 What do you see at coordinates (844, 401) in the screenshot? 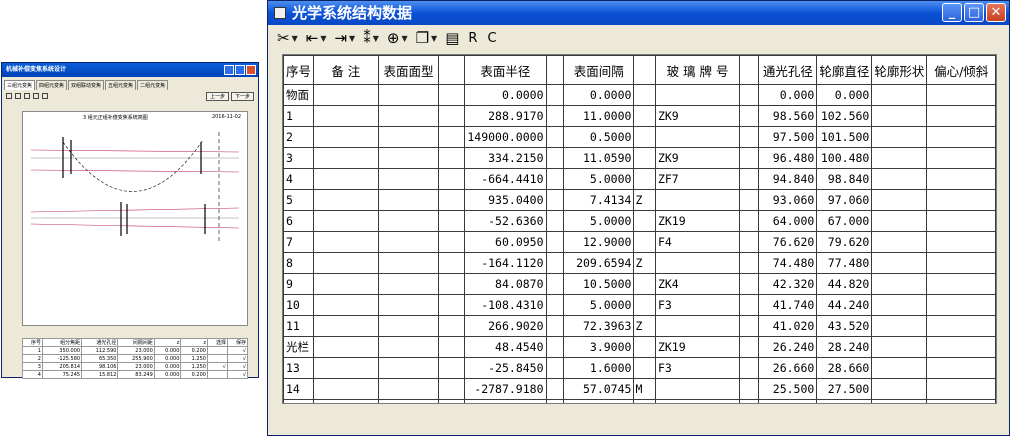
I see `outline-diameter-cell: 14.160` at bounding box center [844, 401].